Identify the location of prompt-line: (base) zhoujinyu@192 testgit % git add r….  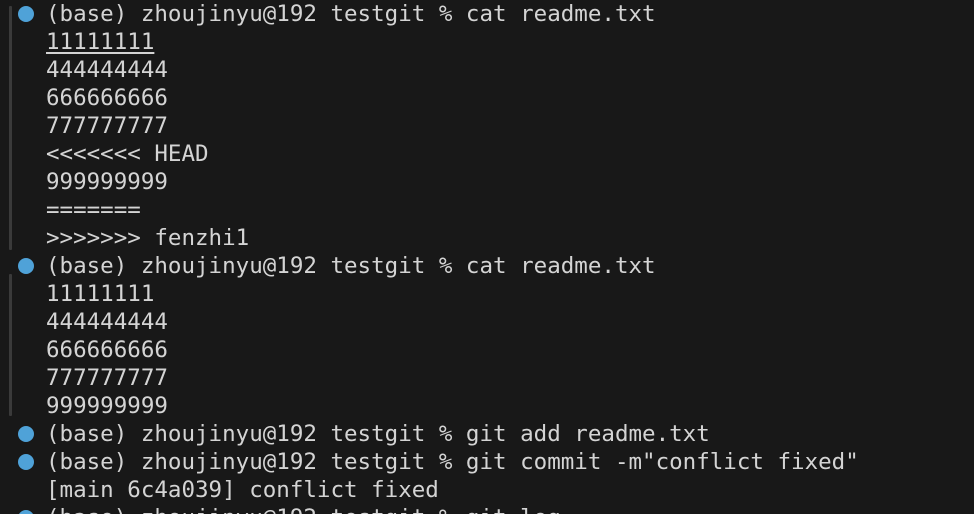
(378, 434).